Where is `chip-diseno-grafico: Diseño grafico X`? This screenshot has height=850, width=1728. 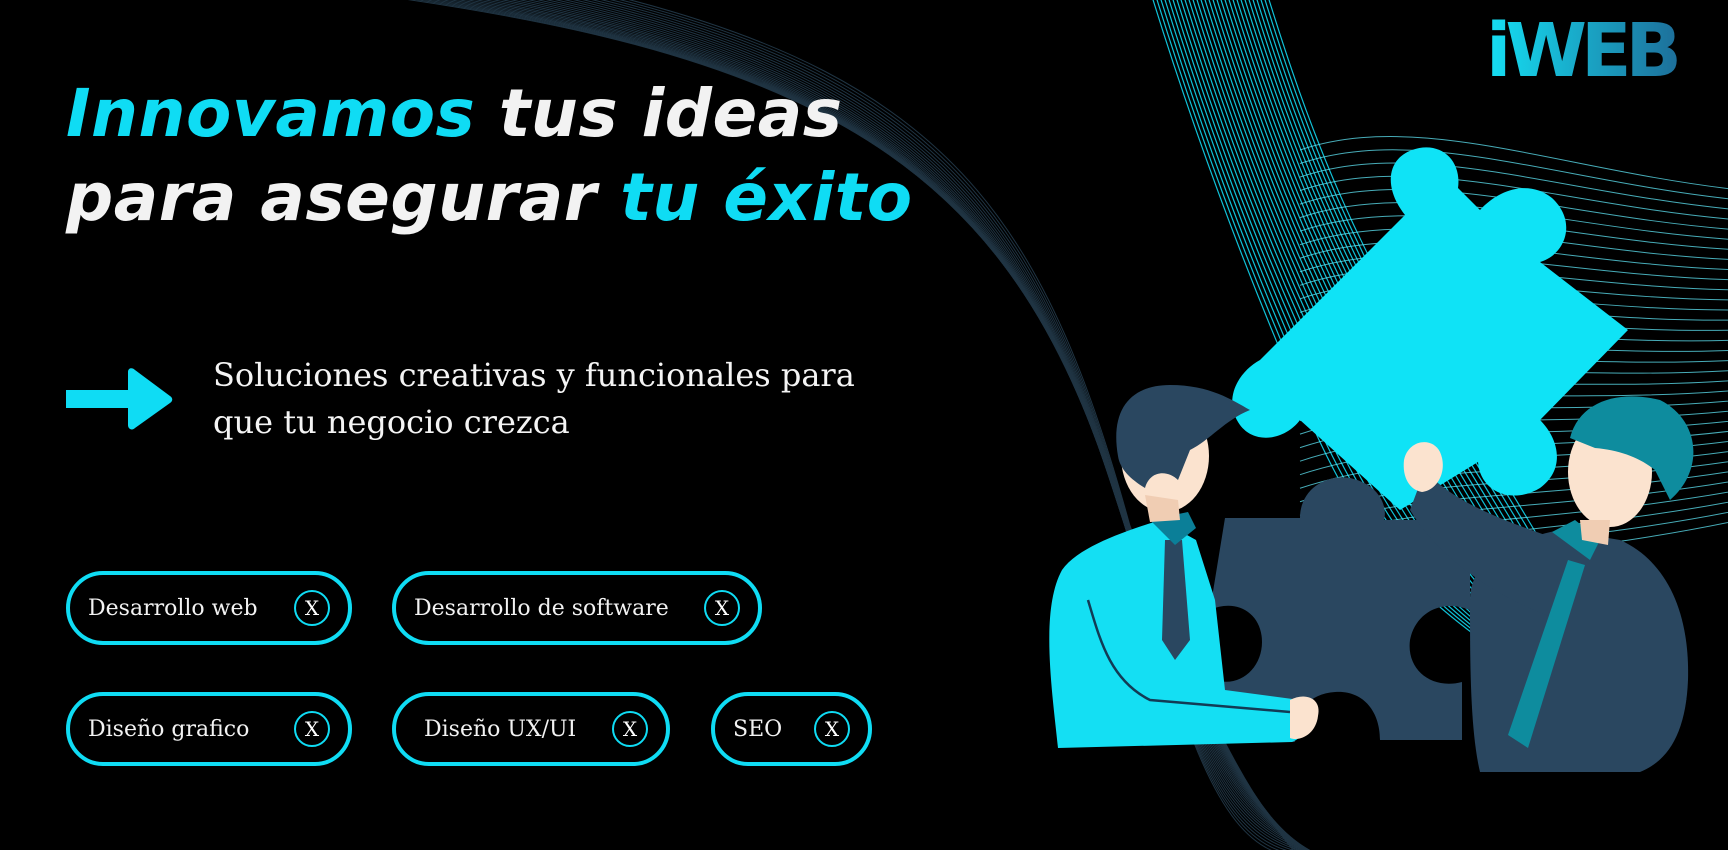
chip-diseno-grafico: Diseño grafico X is located at coordinates (209, 729).